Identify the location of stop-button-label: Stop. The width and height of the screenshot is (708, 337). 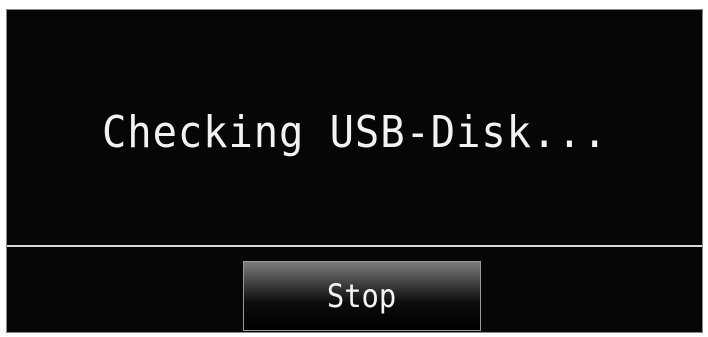
(362, 296).